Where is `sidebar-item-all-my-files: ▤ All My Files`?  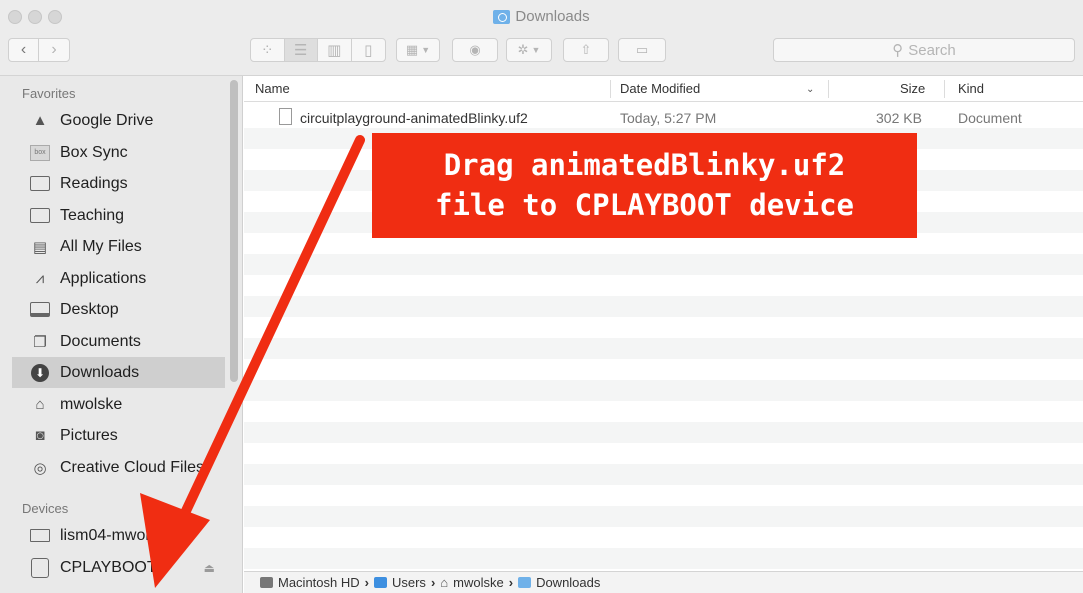 sidebar-item-all-my-files: ▤ All My Files is located at coordinates (118, 246).